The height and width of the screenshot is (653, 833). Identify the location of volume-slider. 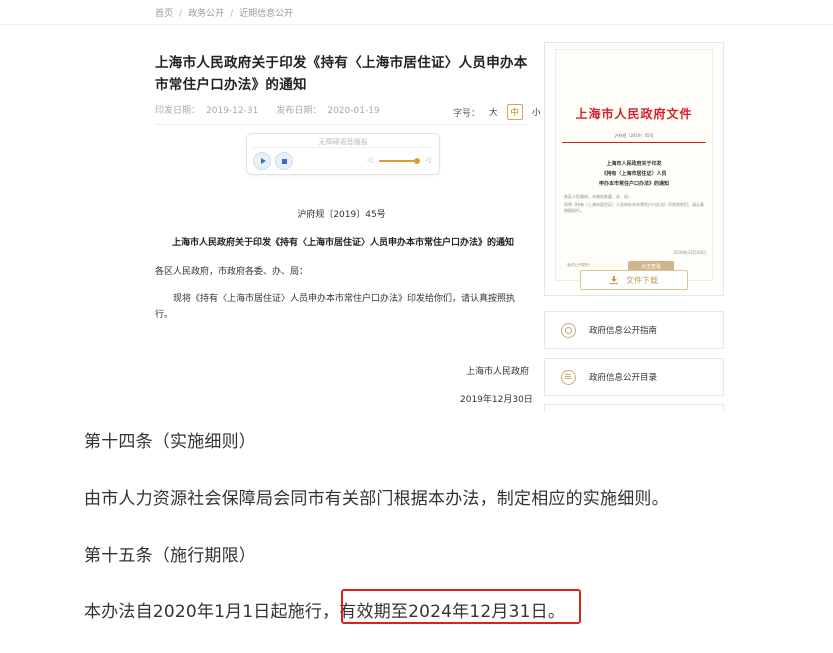
(399, 161).